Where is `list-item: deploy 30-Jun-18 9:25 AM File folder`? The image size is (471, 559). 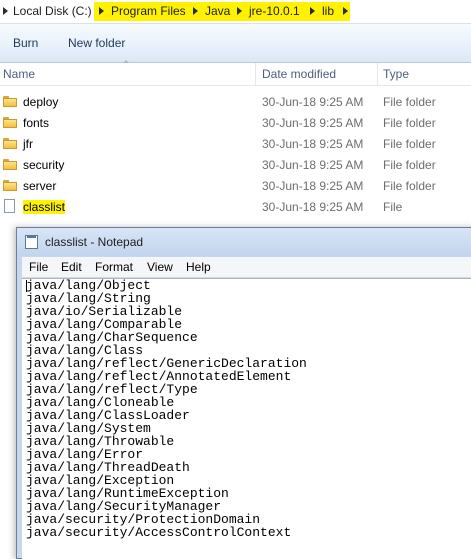
list-item: deploy 30-Jun-18 9:25 AM File folder is located at coordinates (235, 101).